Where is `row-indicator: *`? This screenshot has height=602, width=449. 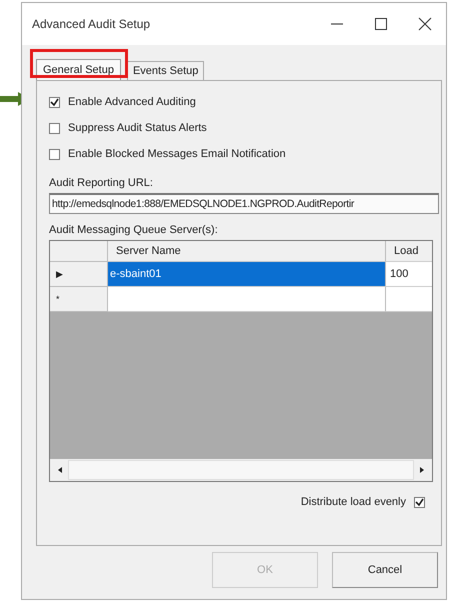
row-indicator: * is located at coordinates (79, 299).